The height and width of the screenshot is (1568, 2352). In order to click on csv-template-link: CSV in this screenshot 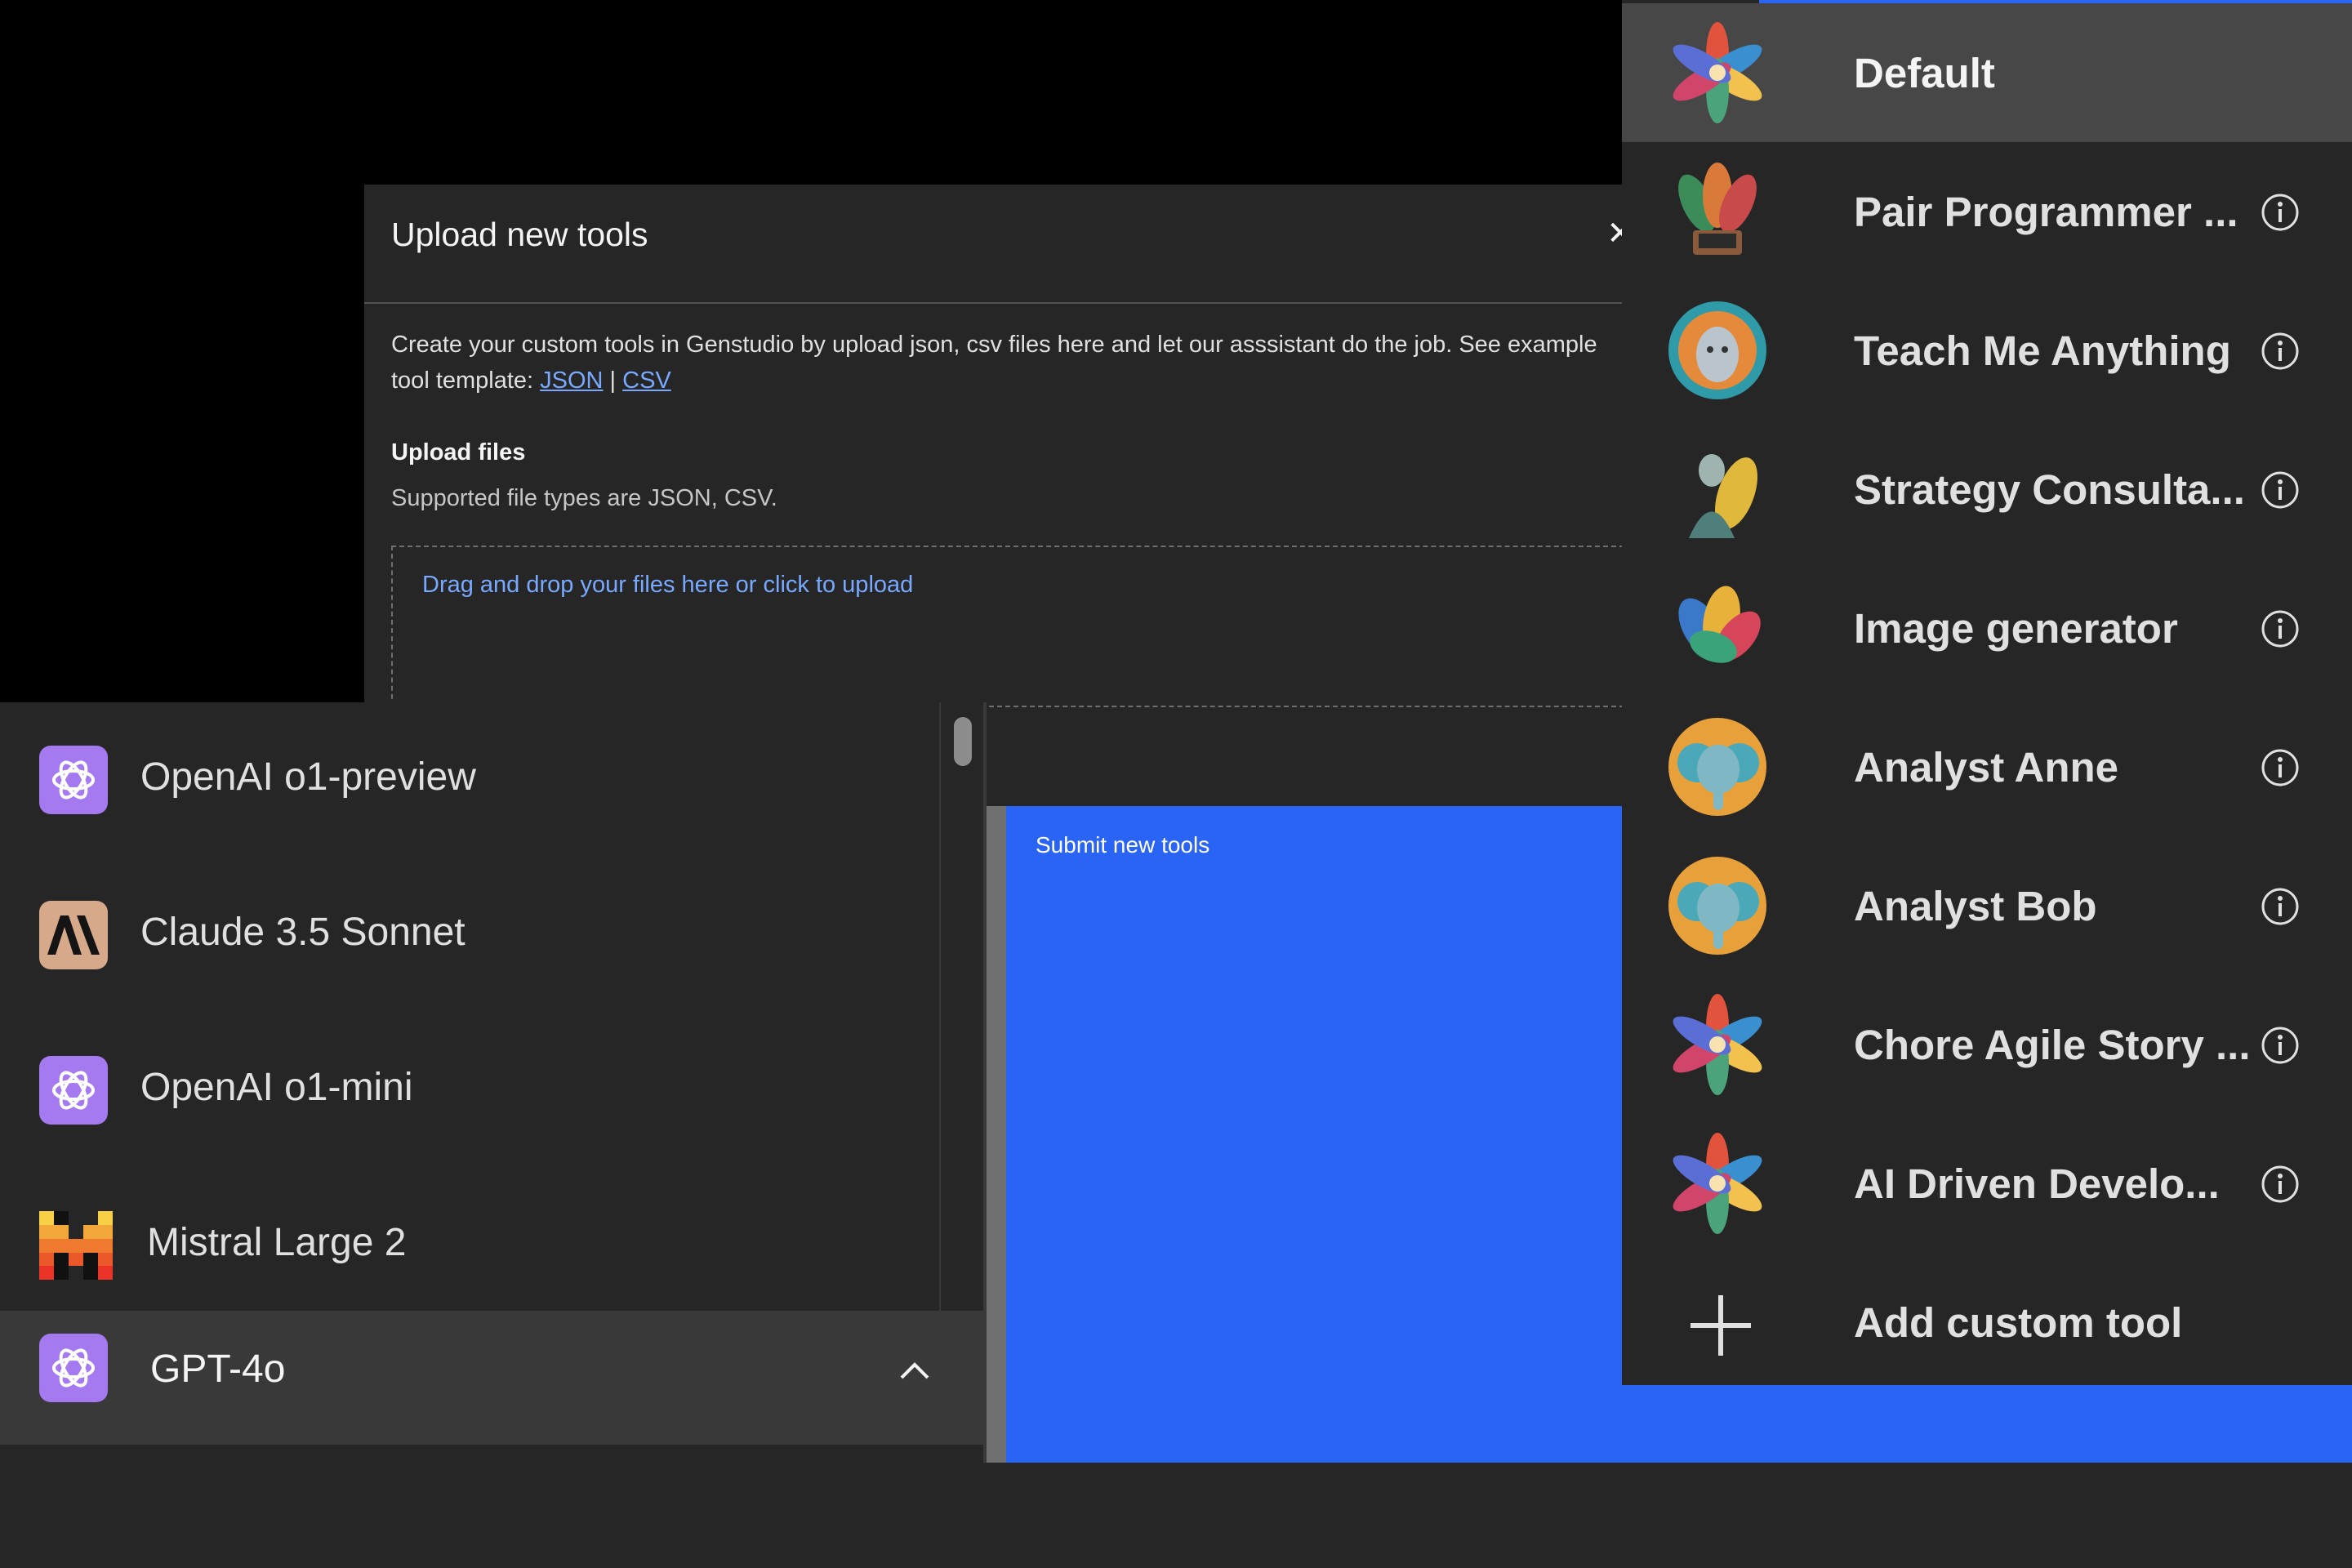, I will do `click(646, 381)`.